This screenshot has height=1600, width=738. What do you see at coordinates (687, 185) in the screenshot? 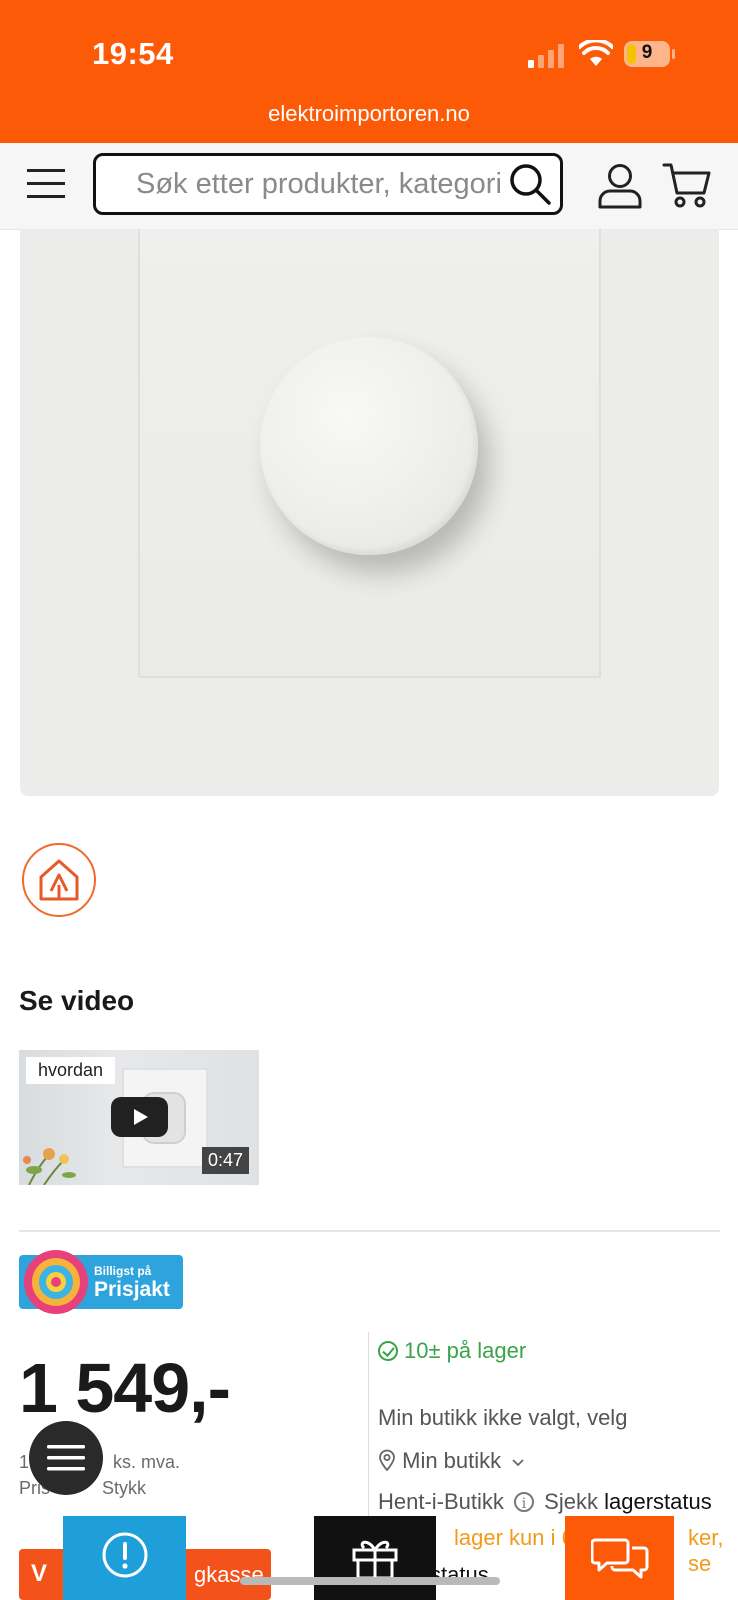
I see `shopping-cart-icon` at bounding box center [687, 185].